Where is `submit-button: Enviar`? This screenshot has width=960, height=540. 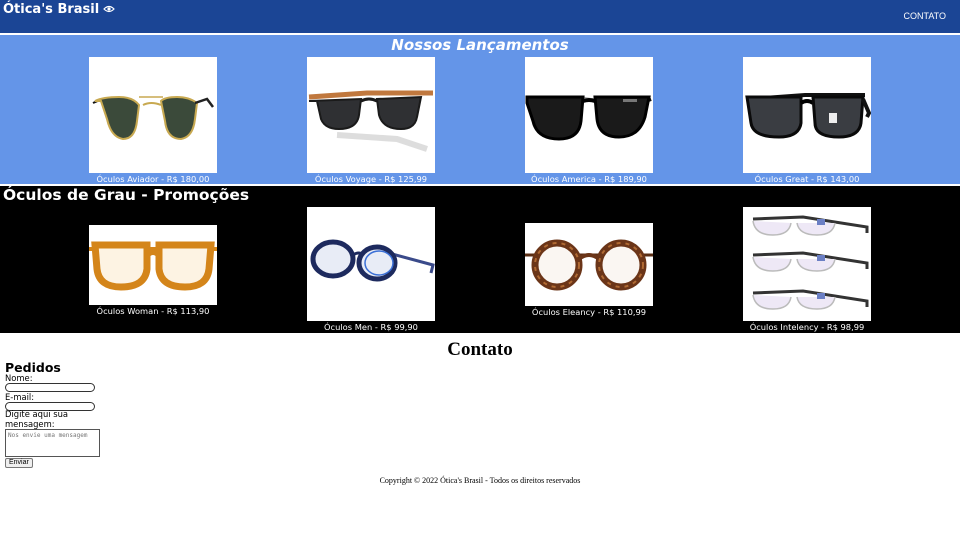
submit-button: Enviar is located at coordinates (19, 463).